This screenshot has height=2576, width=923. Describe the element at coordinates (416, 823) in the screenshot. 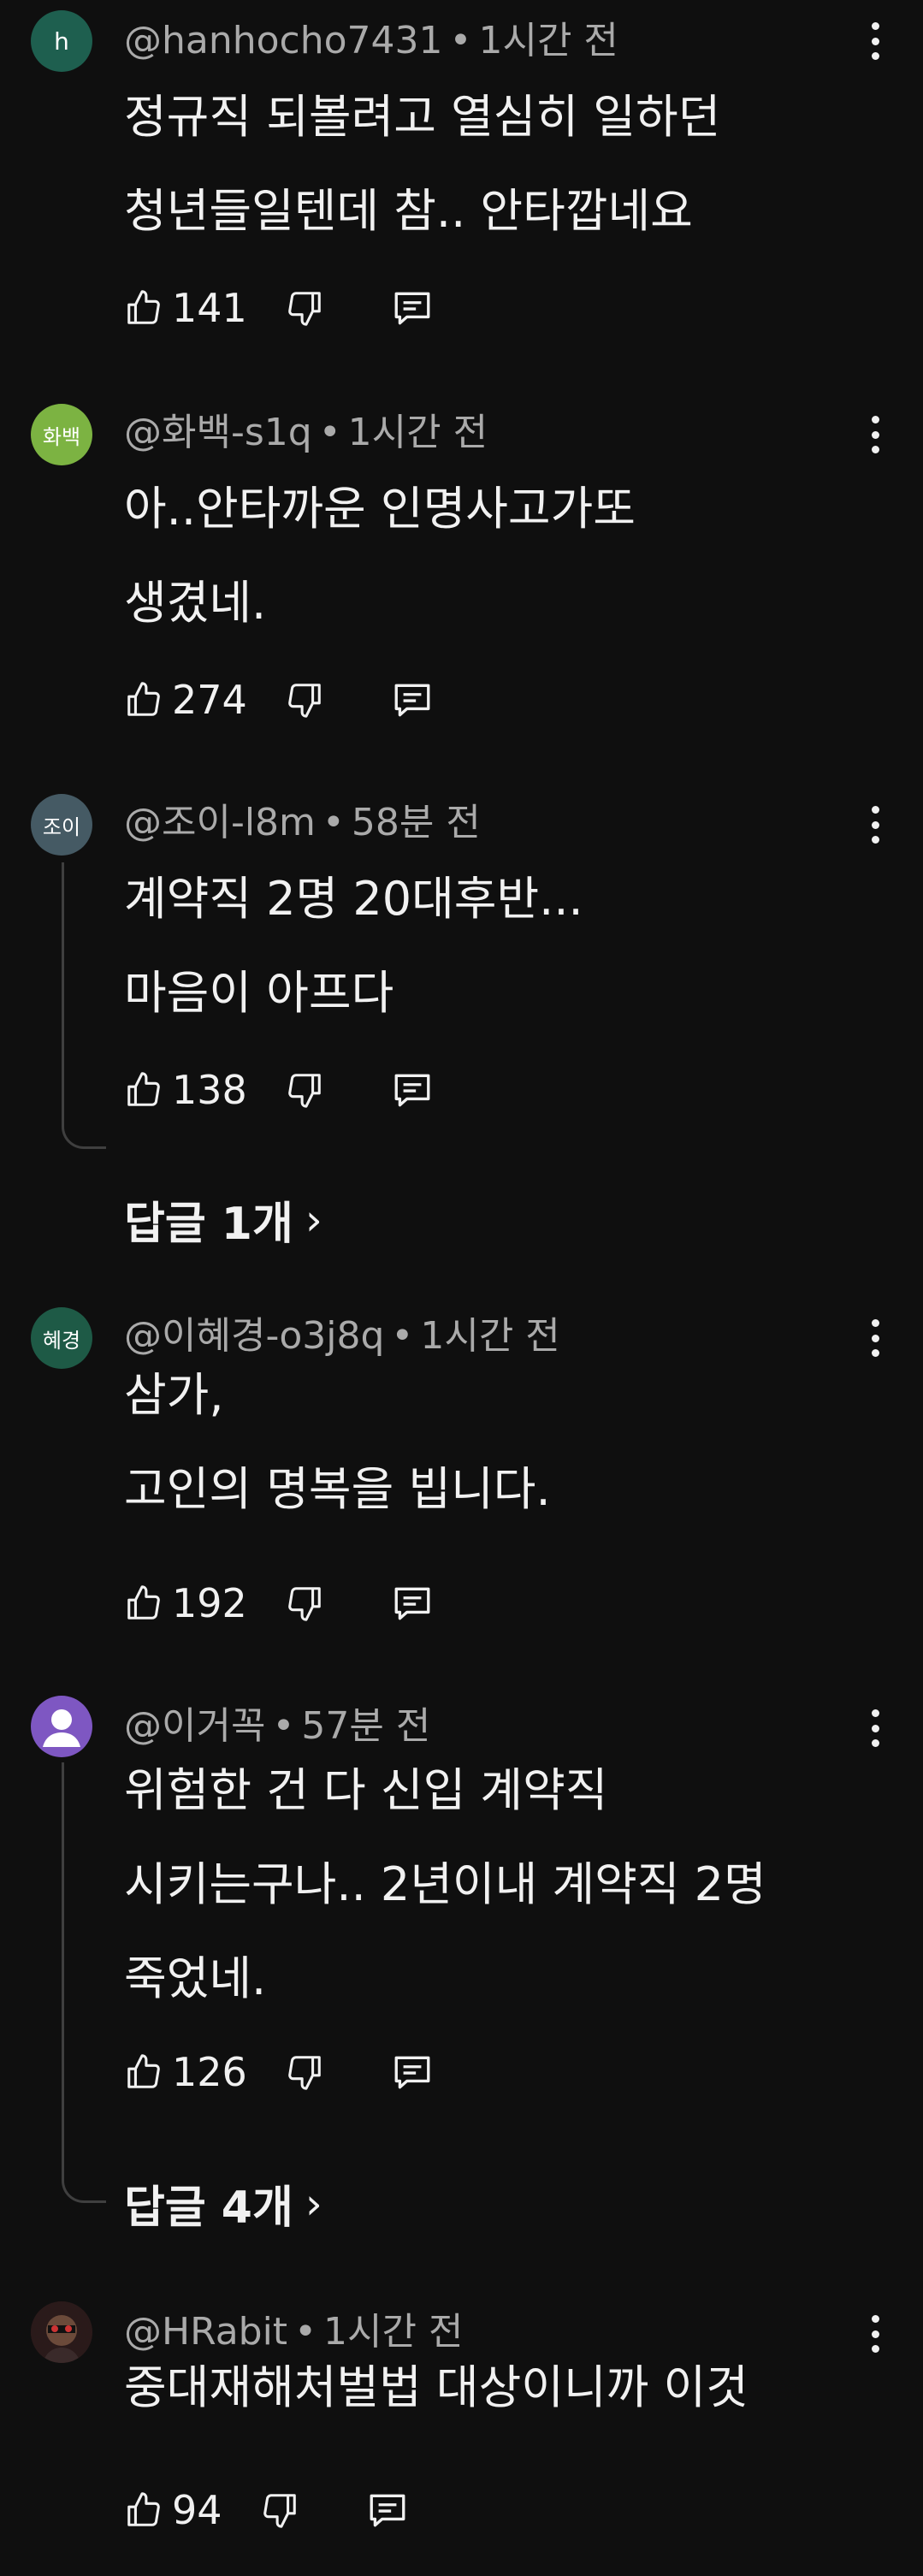

I see `timestamp: 58분 전` at that location.